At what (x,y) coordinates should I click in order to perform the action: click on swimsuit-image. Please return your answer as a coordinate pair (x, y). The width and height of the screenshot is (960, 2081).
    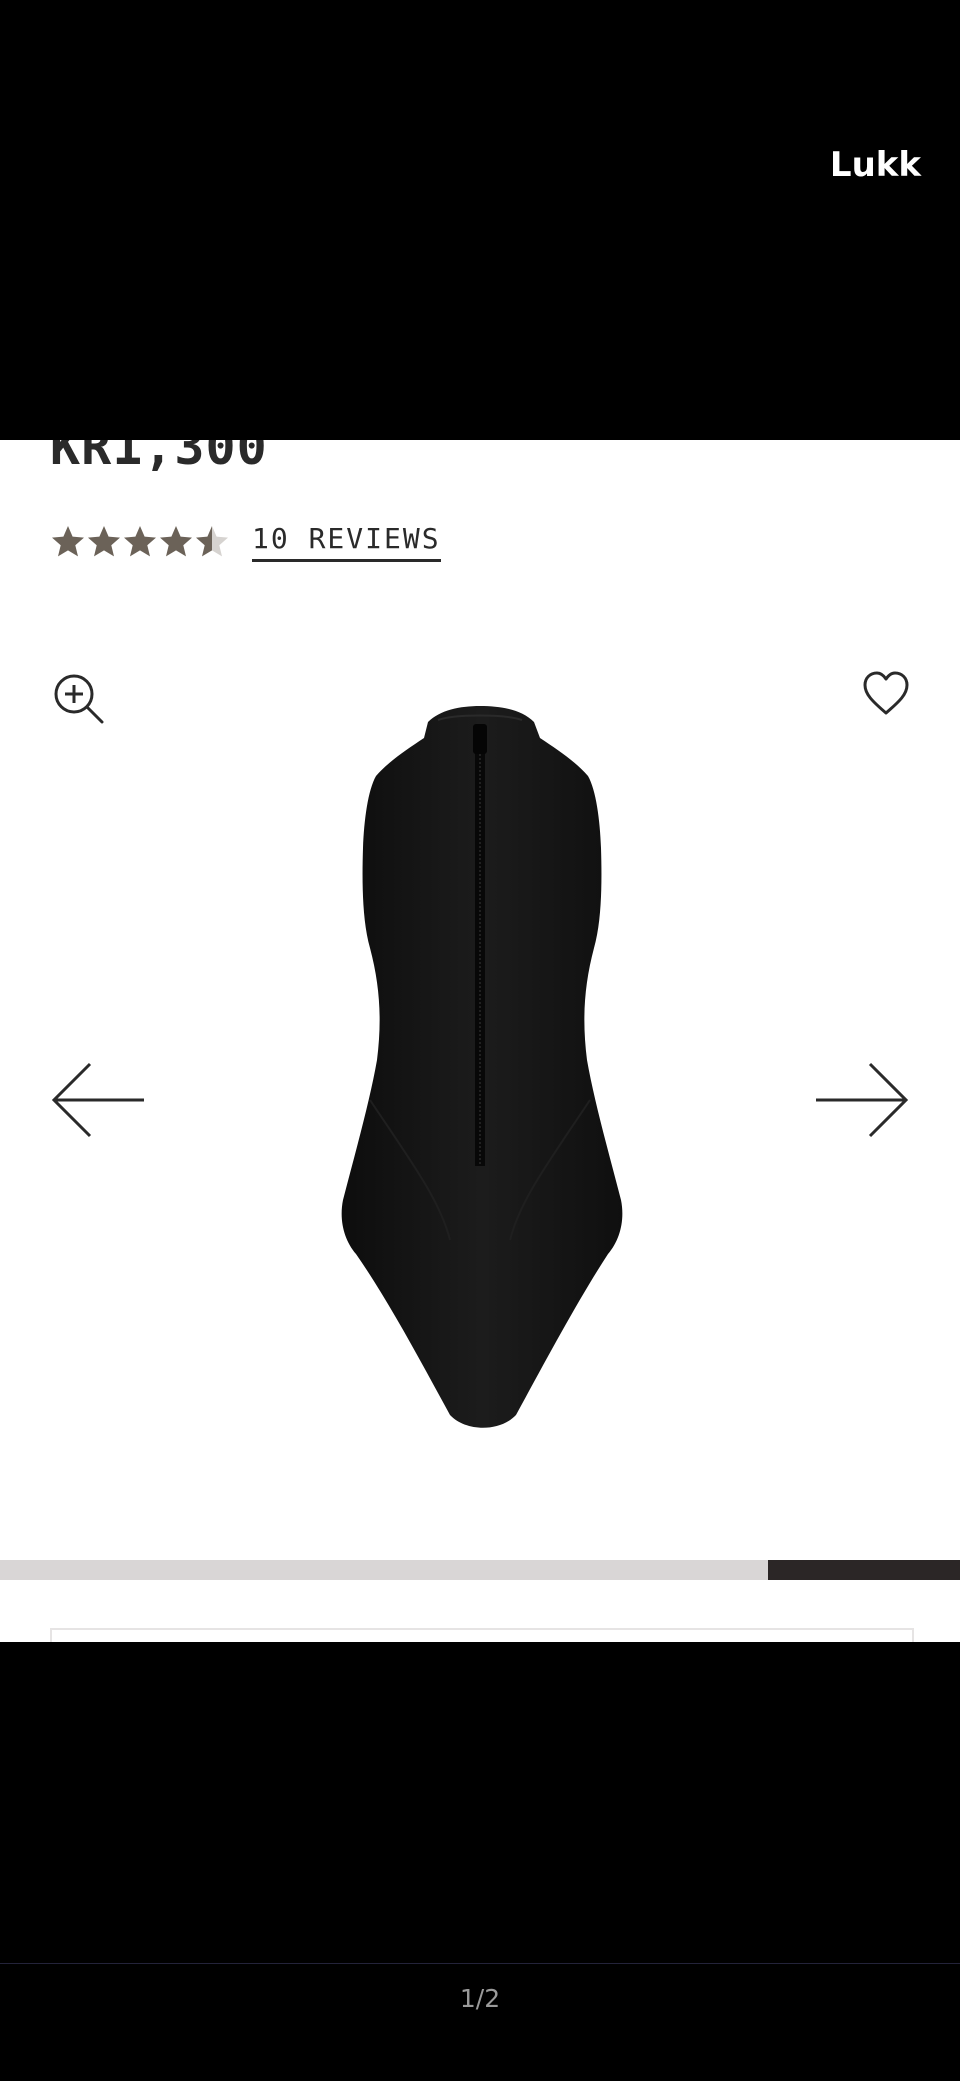
    Looking at the image, I should click on (482, 1067).